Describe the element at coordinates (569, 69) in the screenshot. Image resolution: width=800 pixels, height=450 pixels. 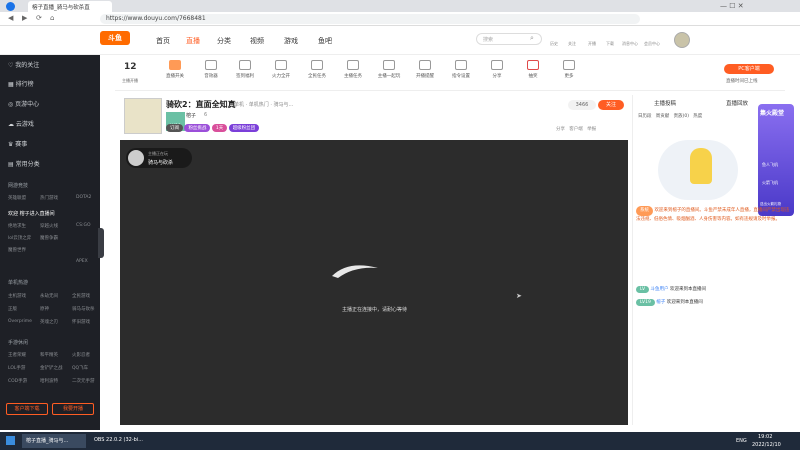
I see `tool-more: 更多` at that location.